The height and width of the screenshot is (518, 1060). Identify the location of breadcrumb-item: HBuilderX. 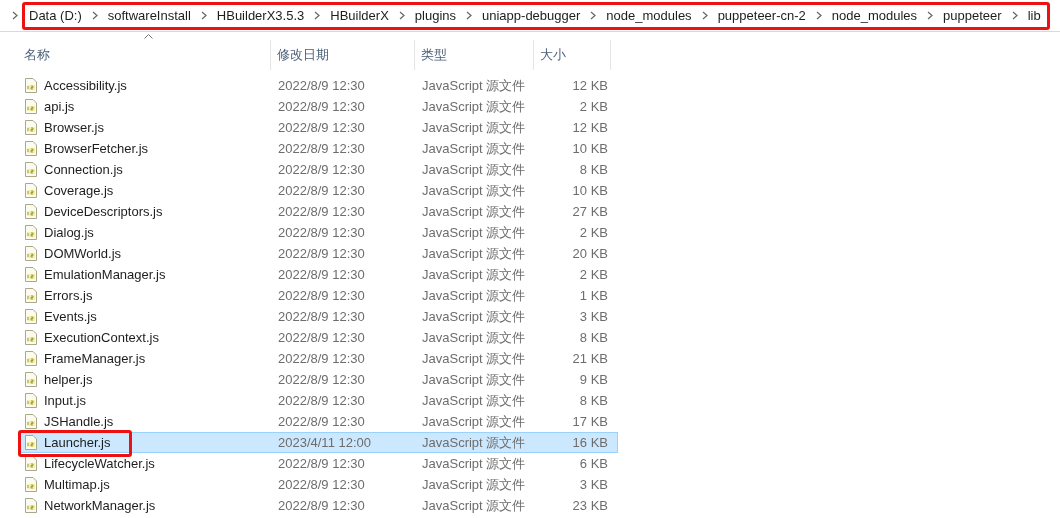
(359, 15).